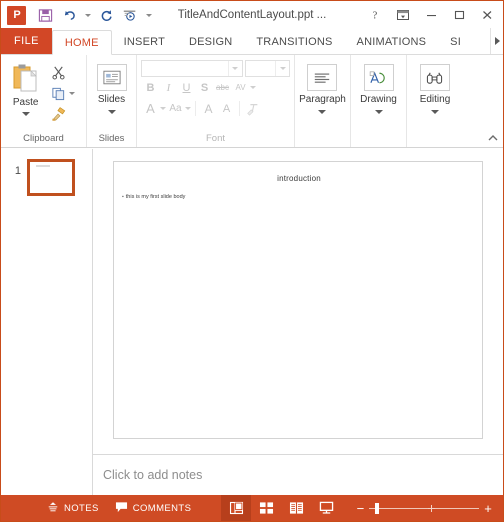  What do you see at coordinates (148, 15) in the screenshot?
I see `customize-qat-icon` at bounding box center [148, 15].